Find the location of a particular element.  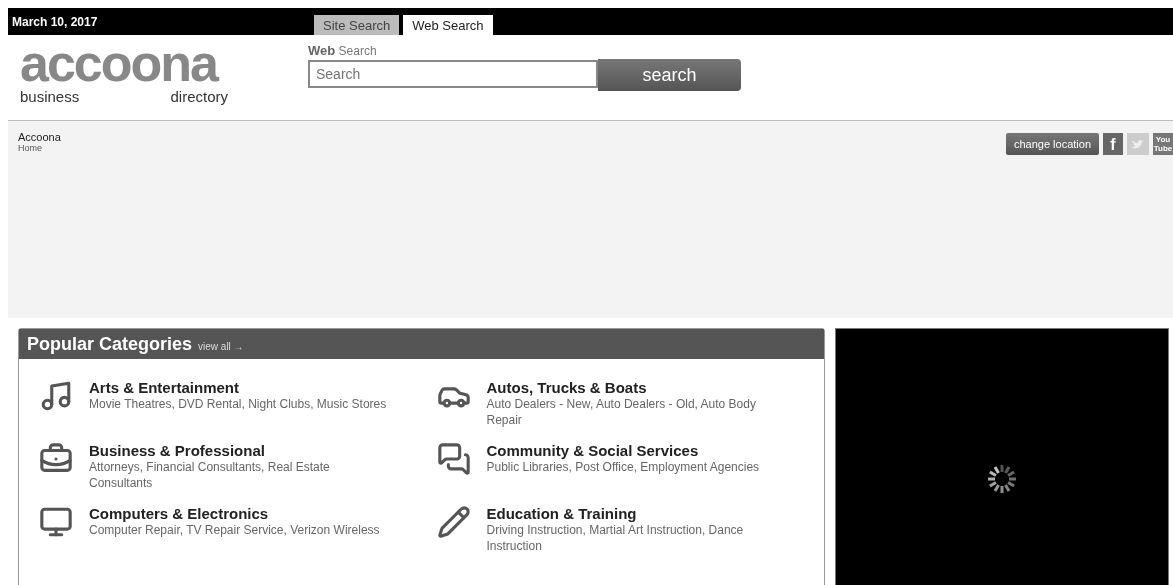

category-subtitle: Public Libraries, Post Office, Employment Agencies is located at coordinates (623, 467).